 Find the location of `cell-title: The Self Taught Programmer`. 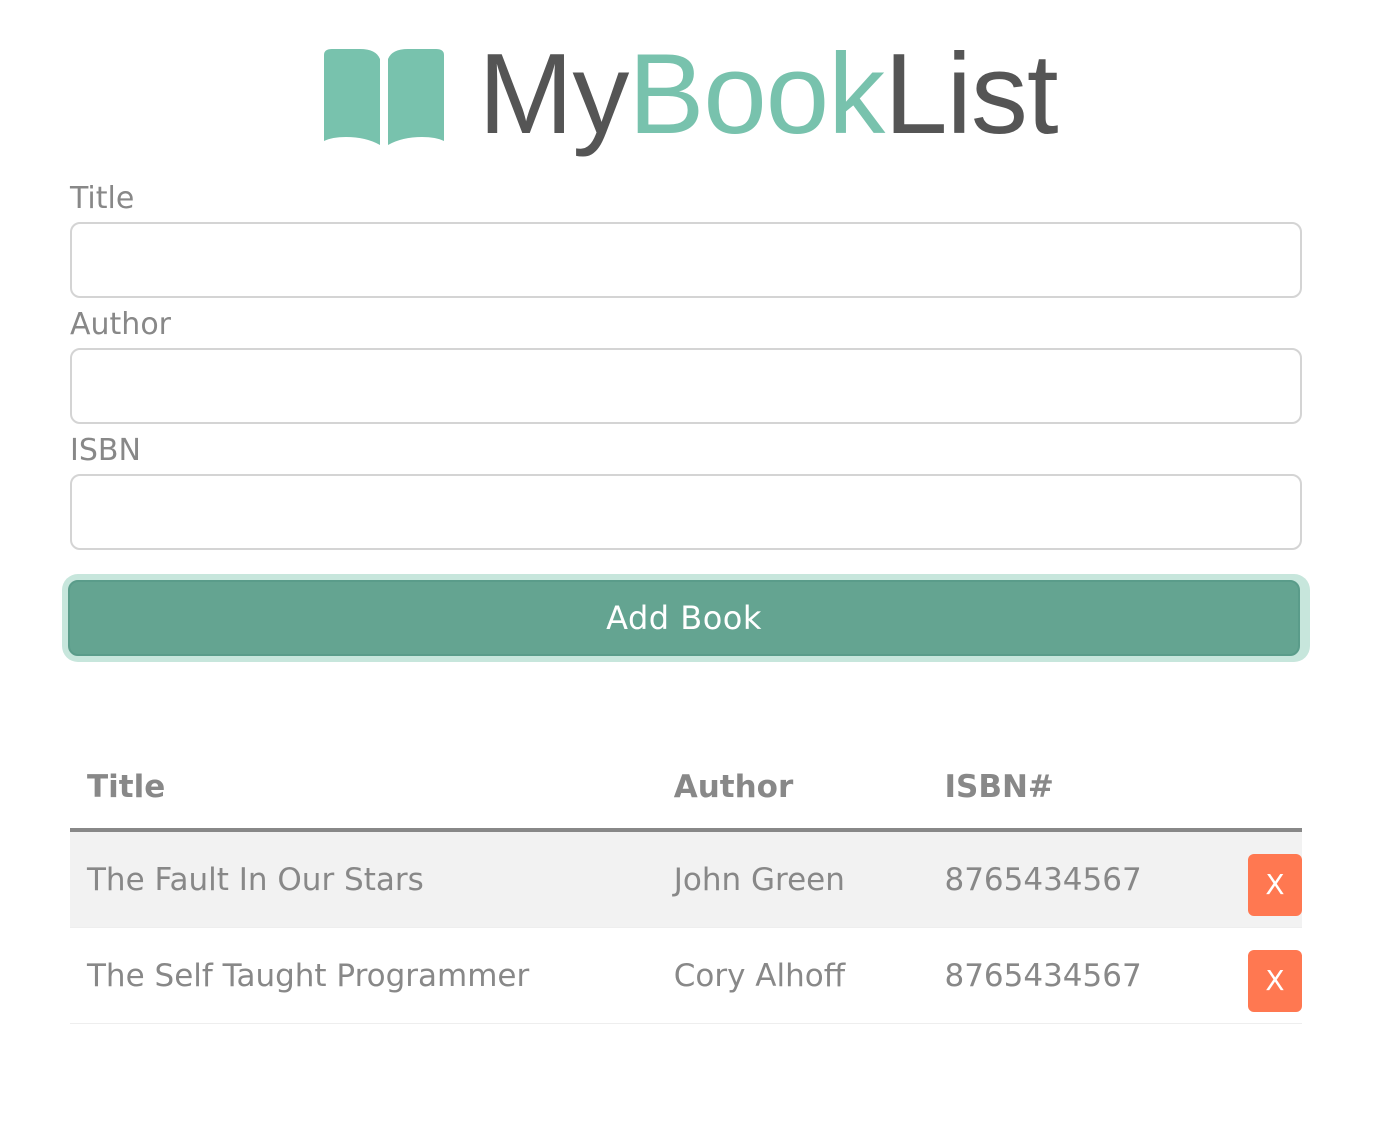

cell-title: The Self Taught Programmer is located at coordinates (363, 975).